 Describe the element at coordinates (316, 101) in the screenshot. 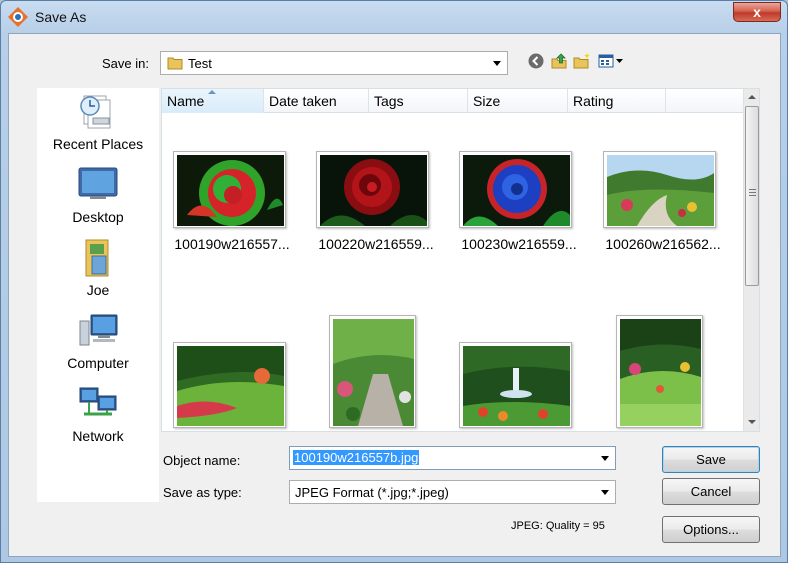

I see `column-date-taken: Date taken` at that location.